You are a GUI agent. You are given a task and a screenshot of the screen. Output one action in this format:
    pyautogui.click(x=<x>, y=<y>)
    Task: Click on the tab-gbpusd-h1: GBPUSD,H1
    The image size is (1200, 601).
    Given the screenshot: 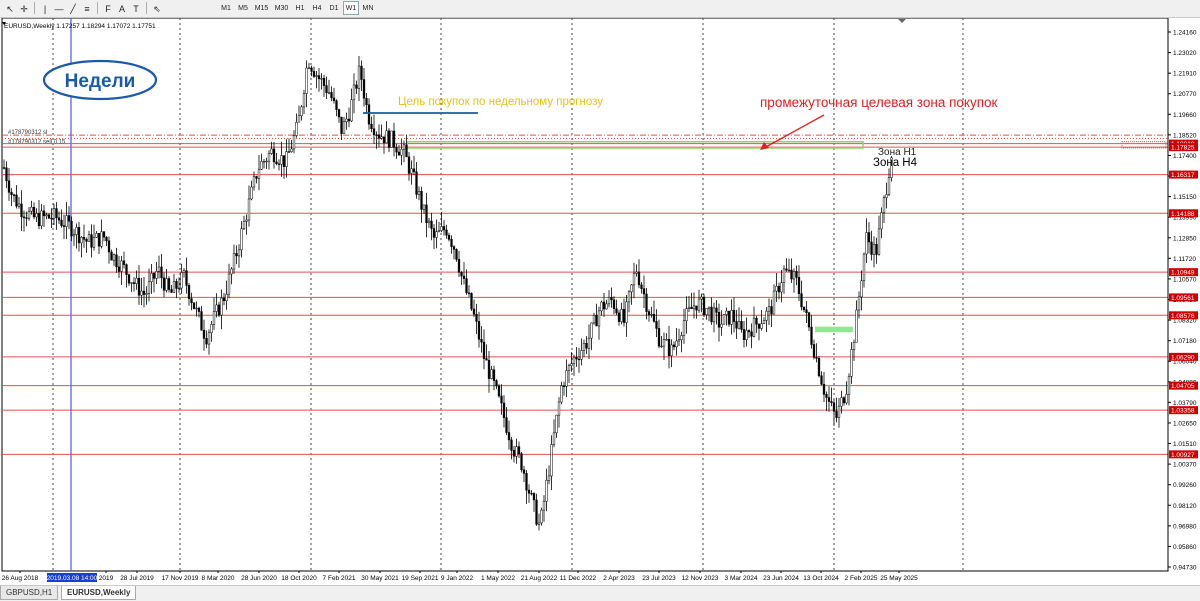 What is the action you would take?
    pyautogui.click(x=29, y=593)
    